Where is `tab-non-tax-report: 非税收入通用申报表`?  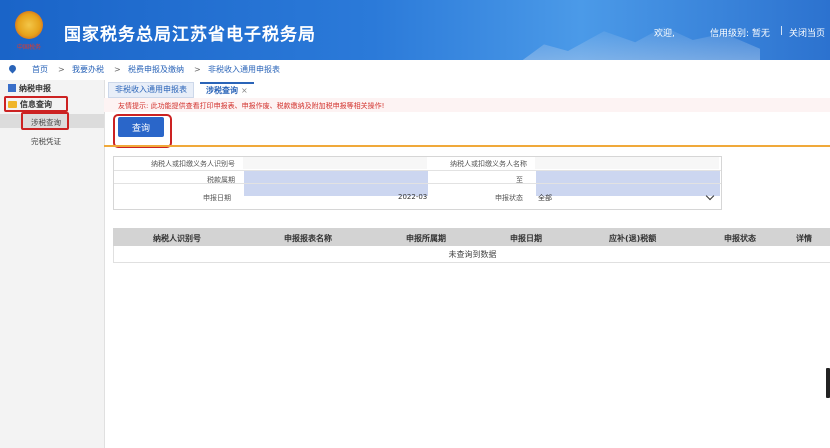
tab-non-tax-report: 非税收入通用申报表 is located at coordinates (151, 90).